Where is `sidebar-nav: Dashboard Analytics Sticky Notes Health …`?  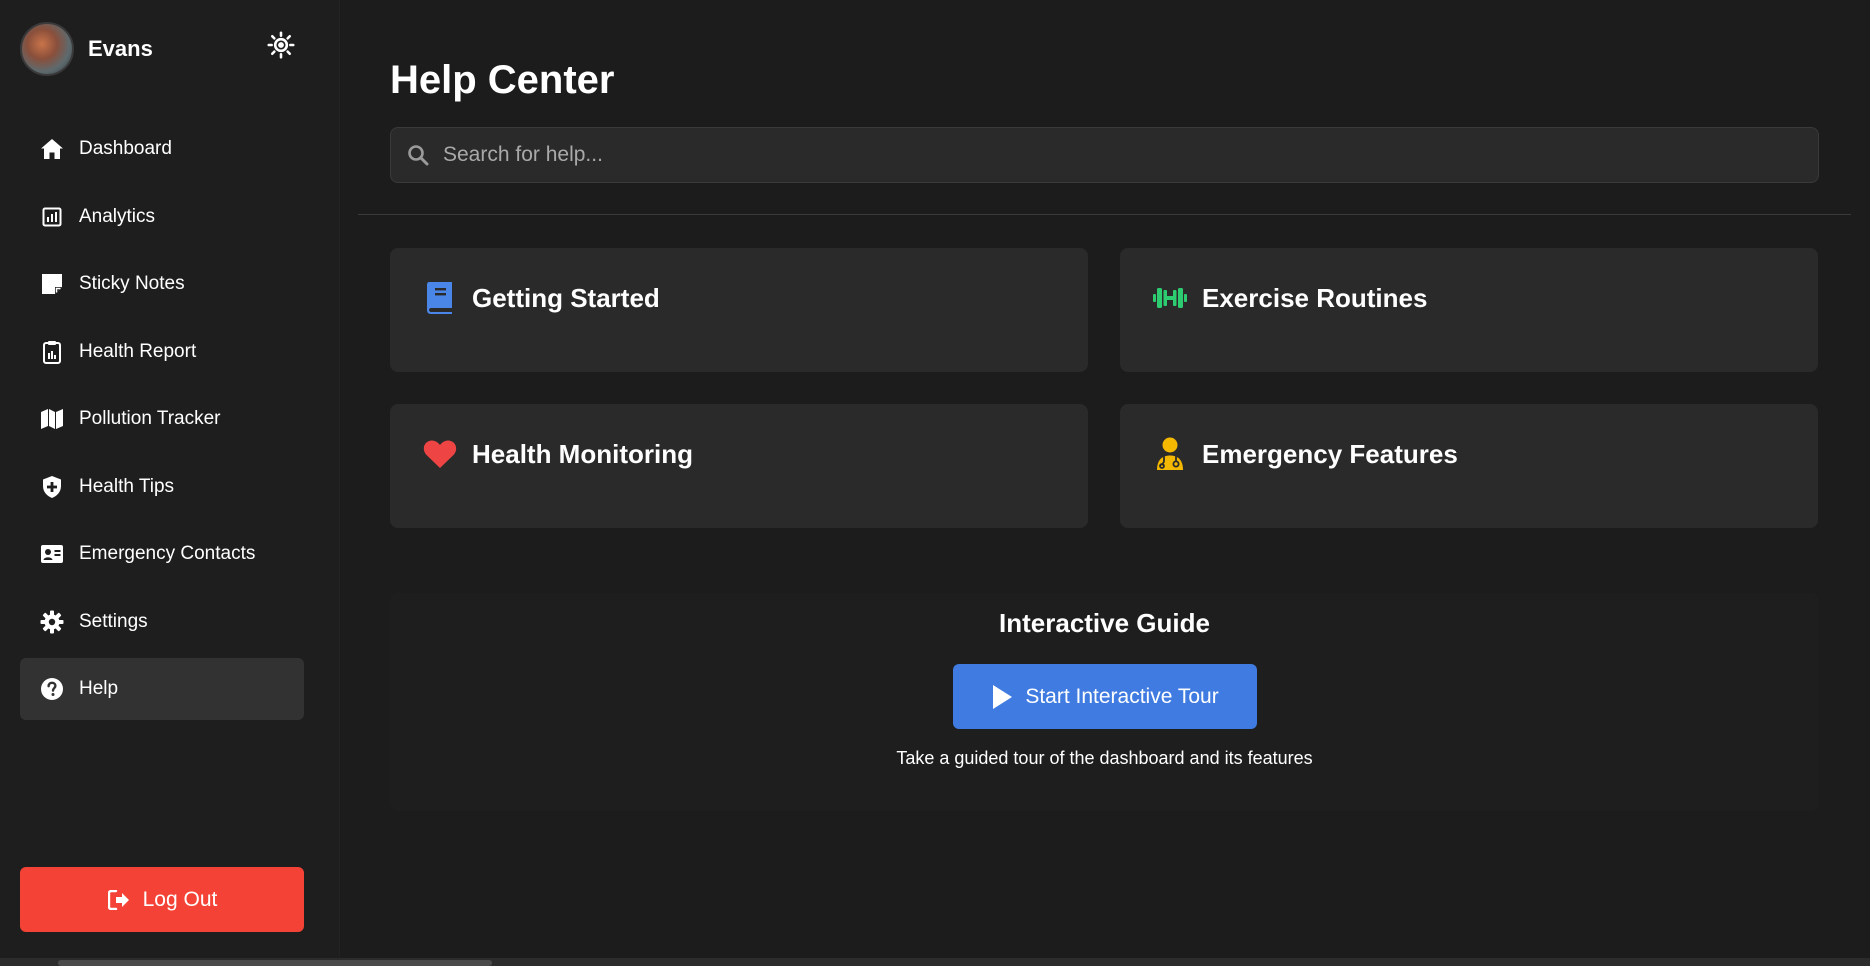
sidebar-nav: Dashboard Analytics Sticky Notes Health … is located at coordinates (162, 422).